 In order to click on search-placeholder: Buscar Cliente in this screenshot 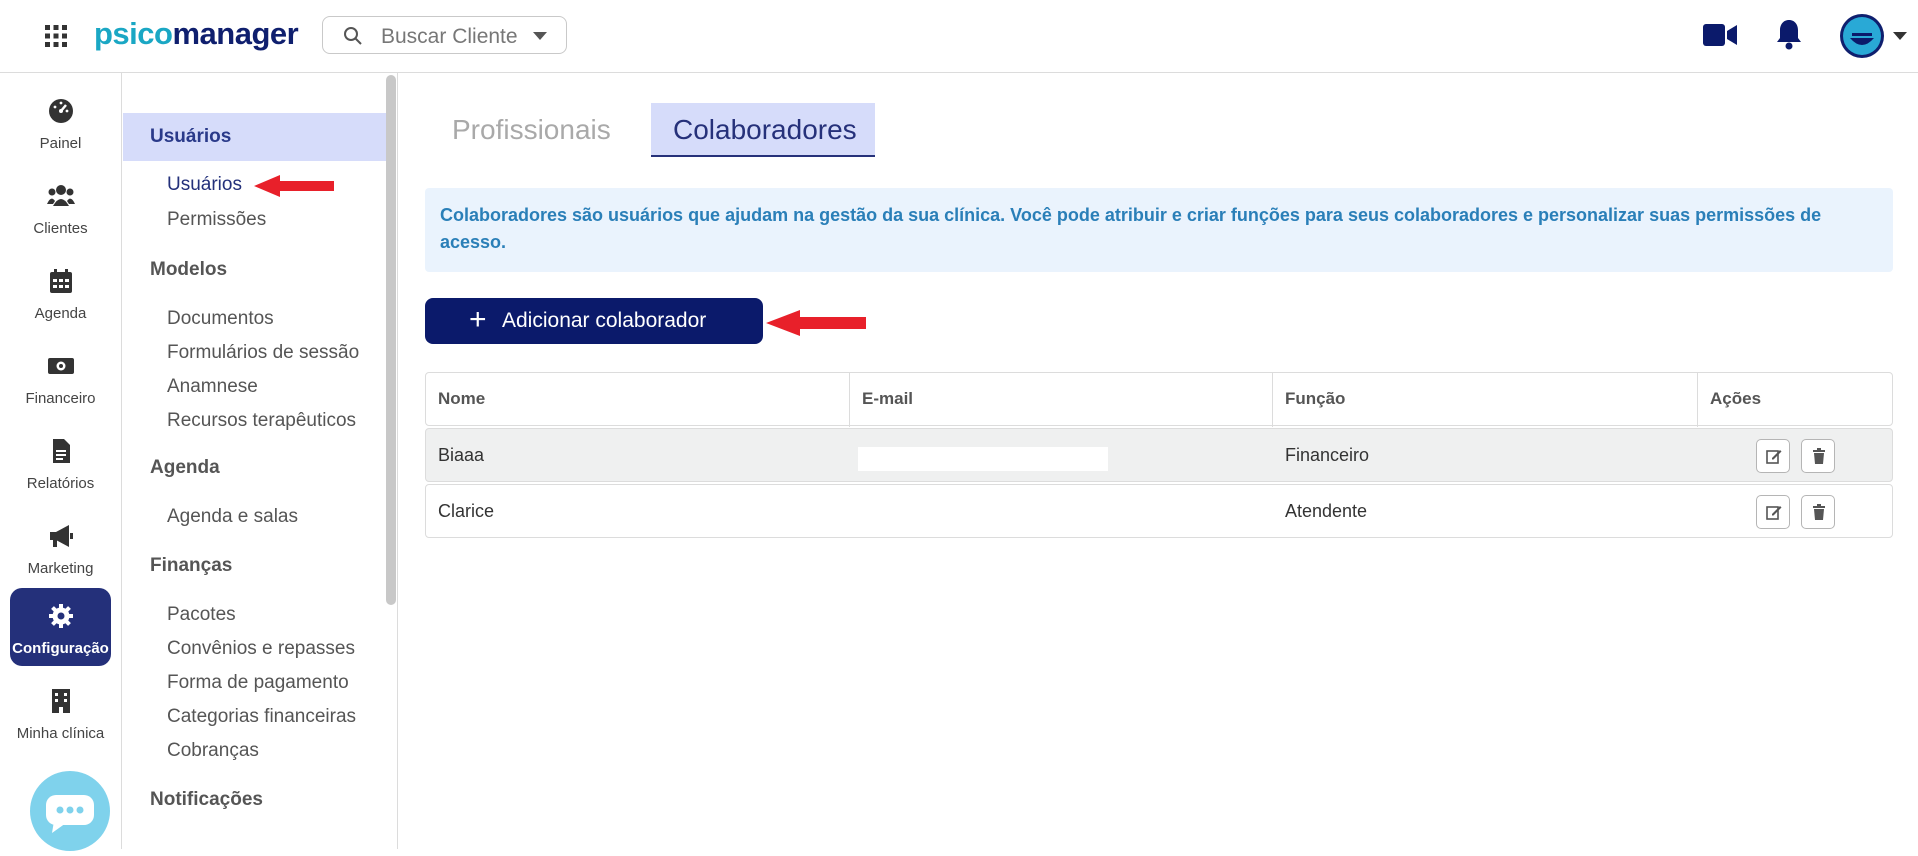, I will do `click(449, 36)`.